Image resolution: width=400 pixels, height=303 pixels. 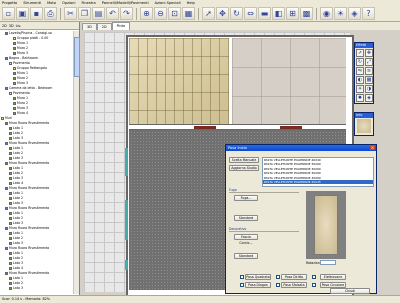 What do you see at coordinates (8, 13) in the screenshot?
I see `new-icon: ▫` at bounding box center [8, 13].